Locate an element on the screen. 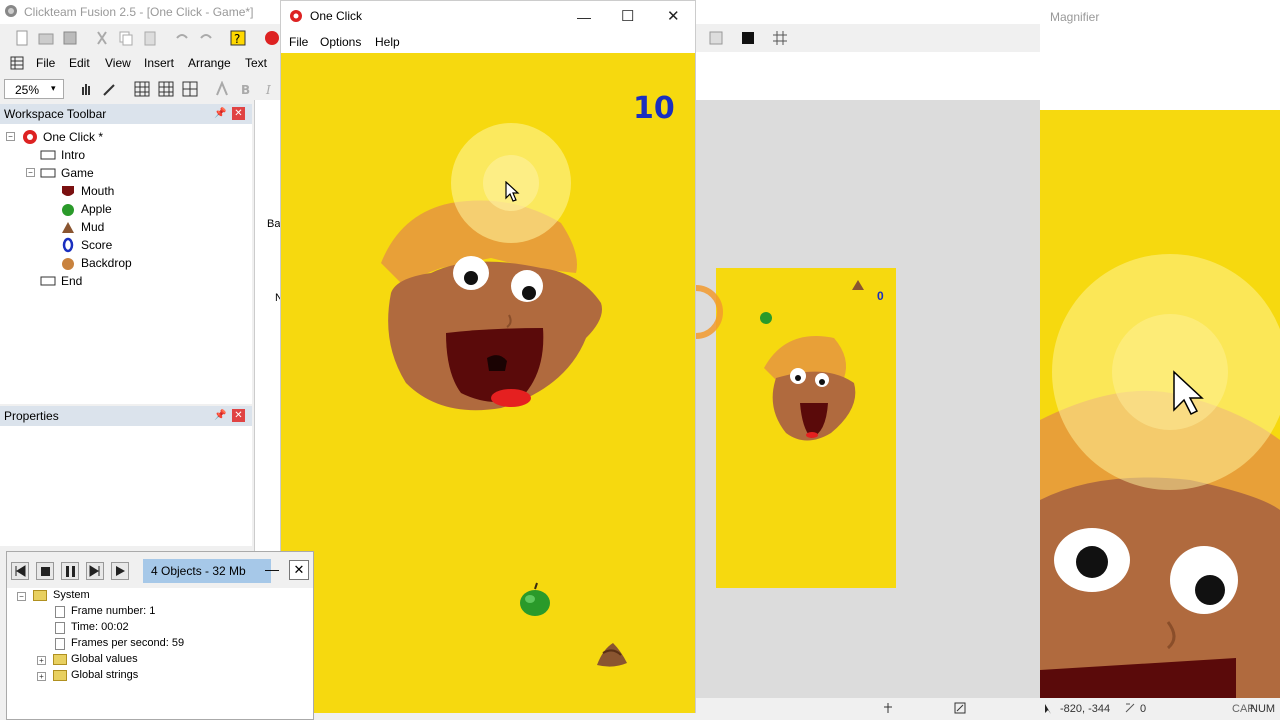 This screenshot has height=720, width=1280. properties-panel: Properties 📌 ✕ is located at coordinates (126, 476).